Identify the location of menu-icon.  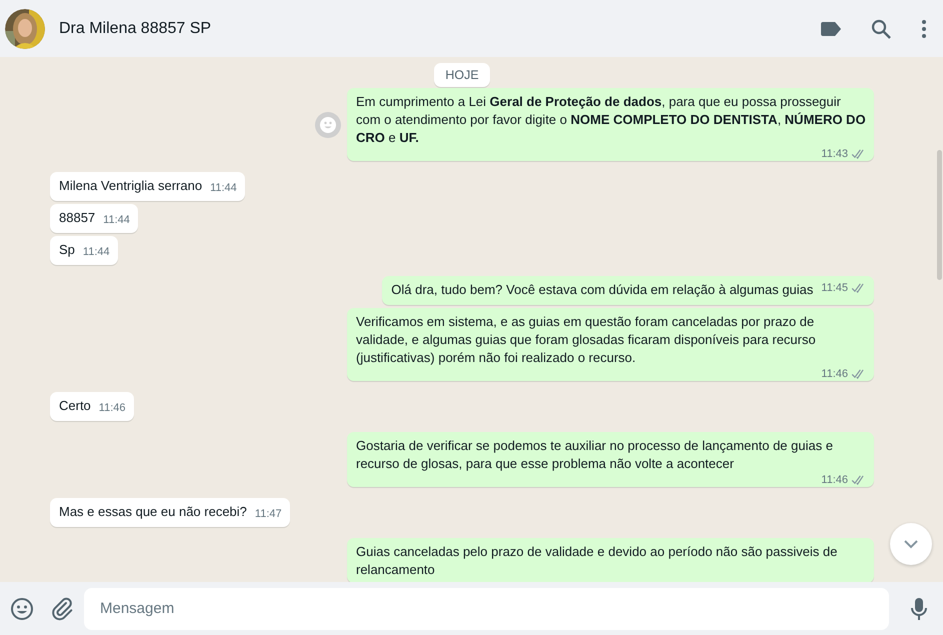
(924, 28).